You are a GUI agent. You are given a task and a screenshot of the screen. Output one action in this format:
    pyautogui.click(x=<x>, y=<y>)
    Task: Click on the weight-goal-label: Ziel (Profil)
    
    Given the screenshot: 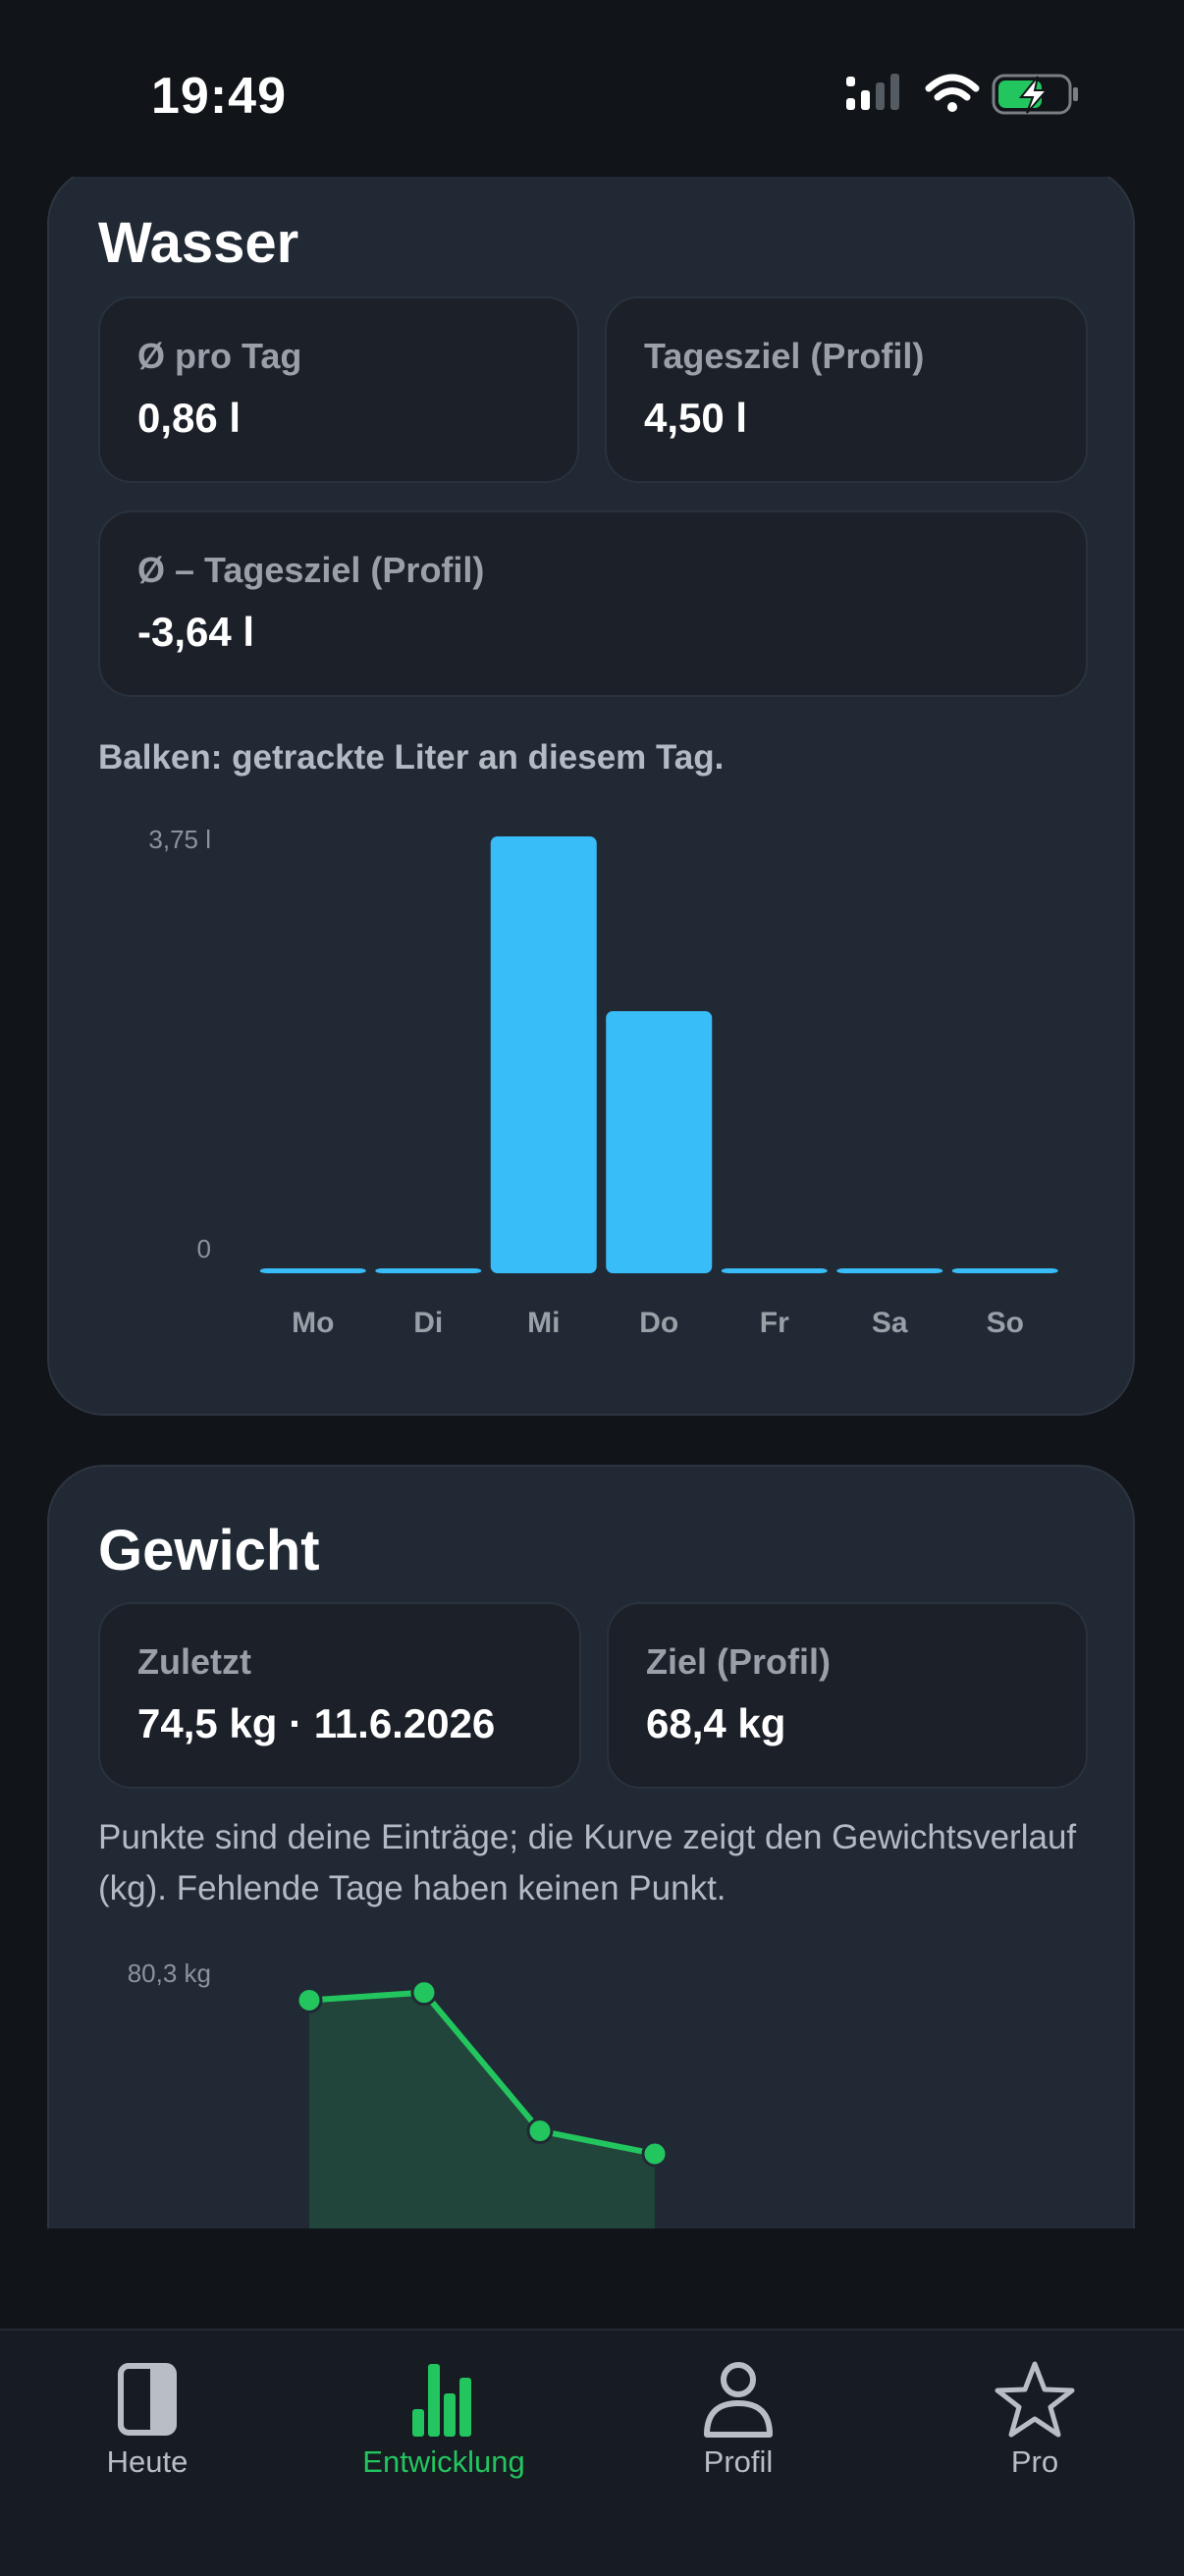 What is the action you would take?
    pyautogui.click(x=738, y=1661)
    